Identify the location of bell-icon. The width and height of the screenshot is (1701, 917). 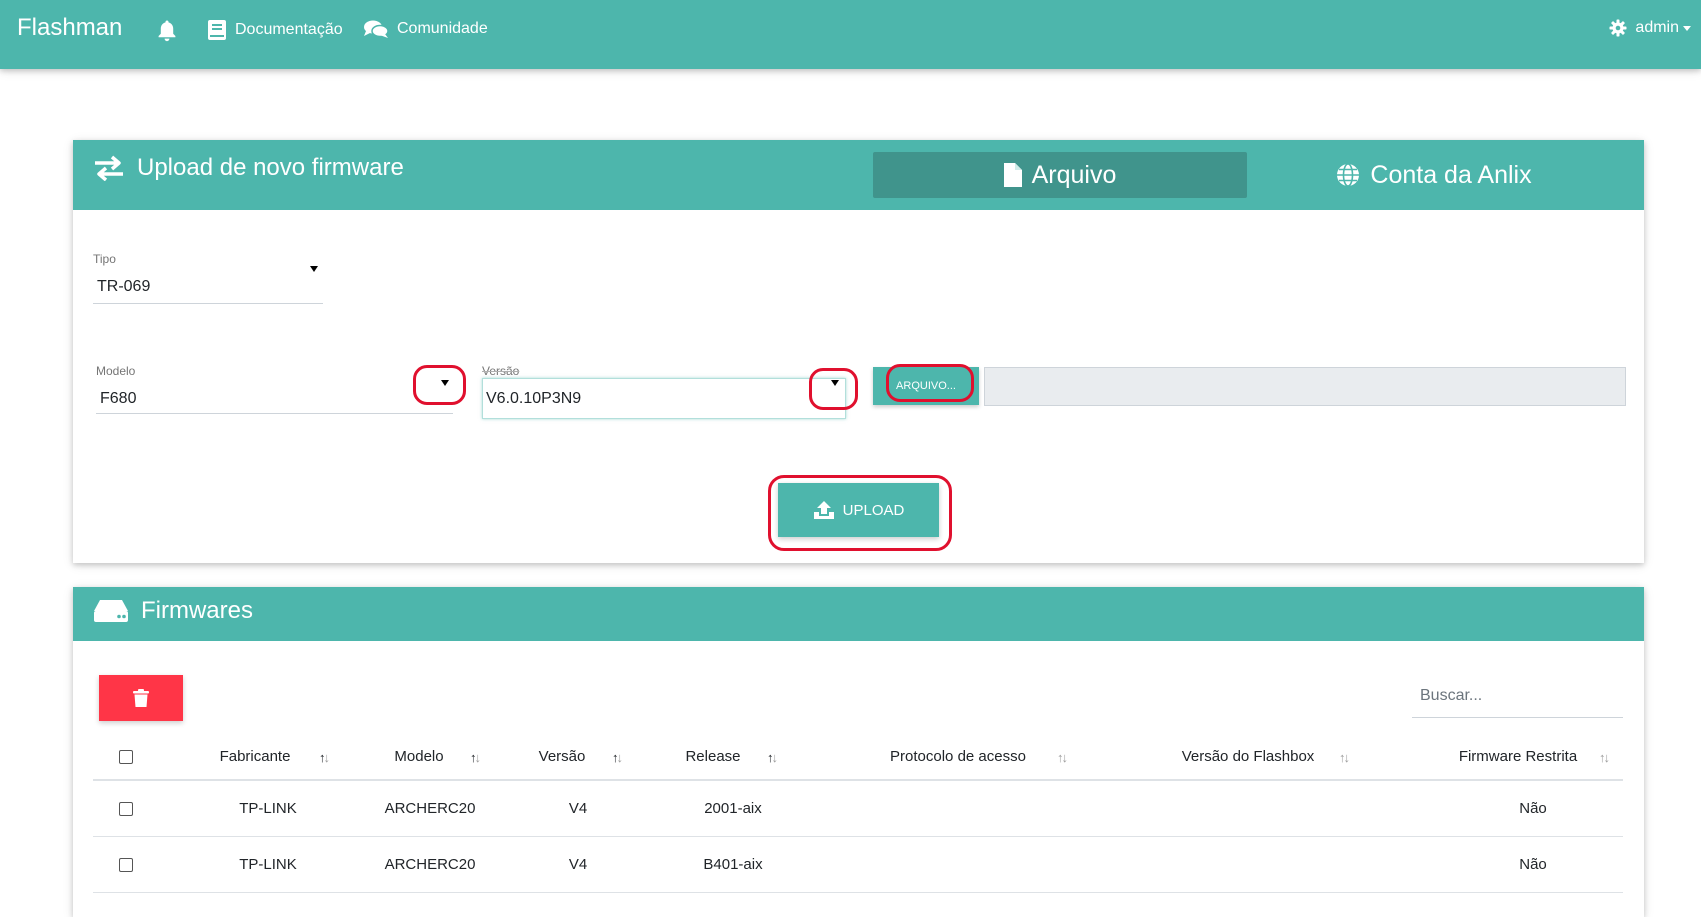
(167, 31).